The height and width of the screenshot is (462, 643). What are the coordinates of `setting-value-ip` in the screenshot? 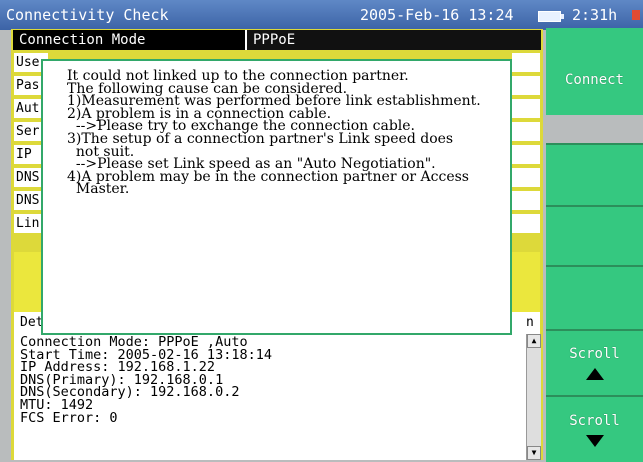 It's located at (526, 154).